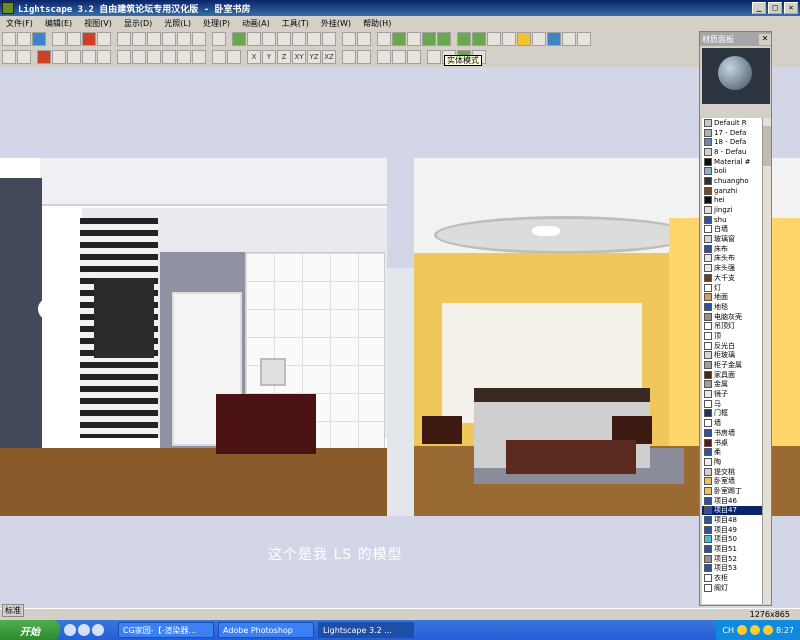 Image resolution: width=800 pixels, height=640 pixels. I want to click on material-list-item: 卧室墙, so click(732, 481).